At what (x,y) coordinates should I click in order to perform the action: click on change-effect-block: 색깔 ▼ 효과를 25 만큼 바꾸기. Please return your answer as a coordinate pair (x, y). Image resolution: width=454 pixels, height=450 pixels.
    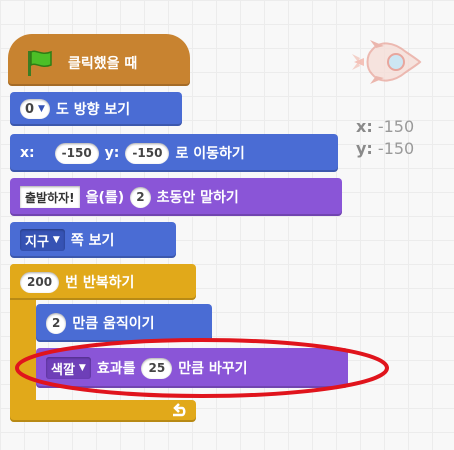
    Looking at the image, I should click on (192, 368).